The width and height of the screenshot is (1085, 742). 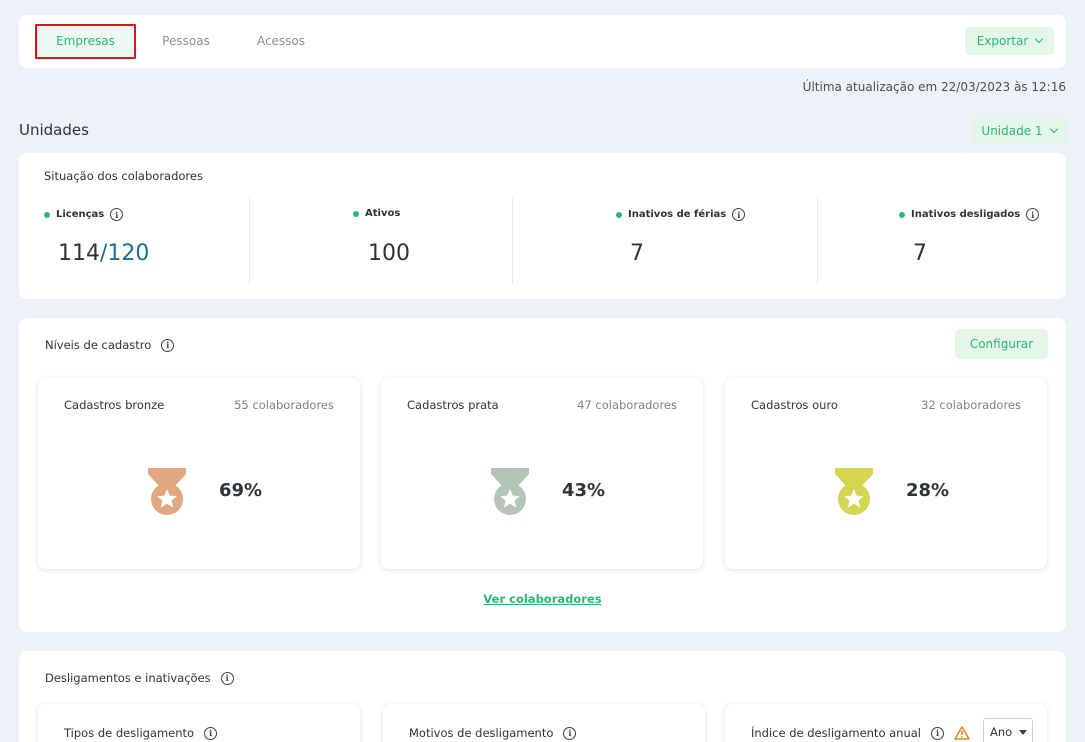 What do you see at coordinates (123, 176) in the screenshot?
I see `employee-status-title: Situação dos colaboradores` at bounding box center [123, 176].